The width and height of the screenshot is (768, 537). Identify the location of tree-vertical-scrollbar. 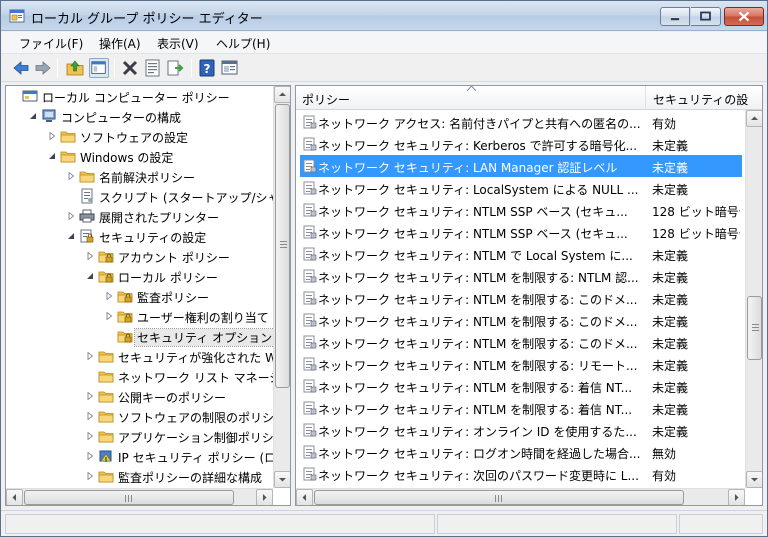
(281, 287).